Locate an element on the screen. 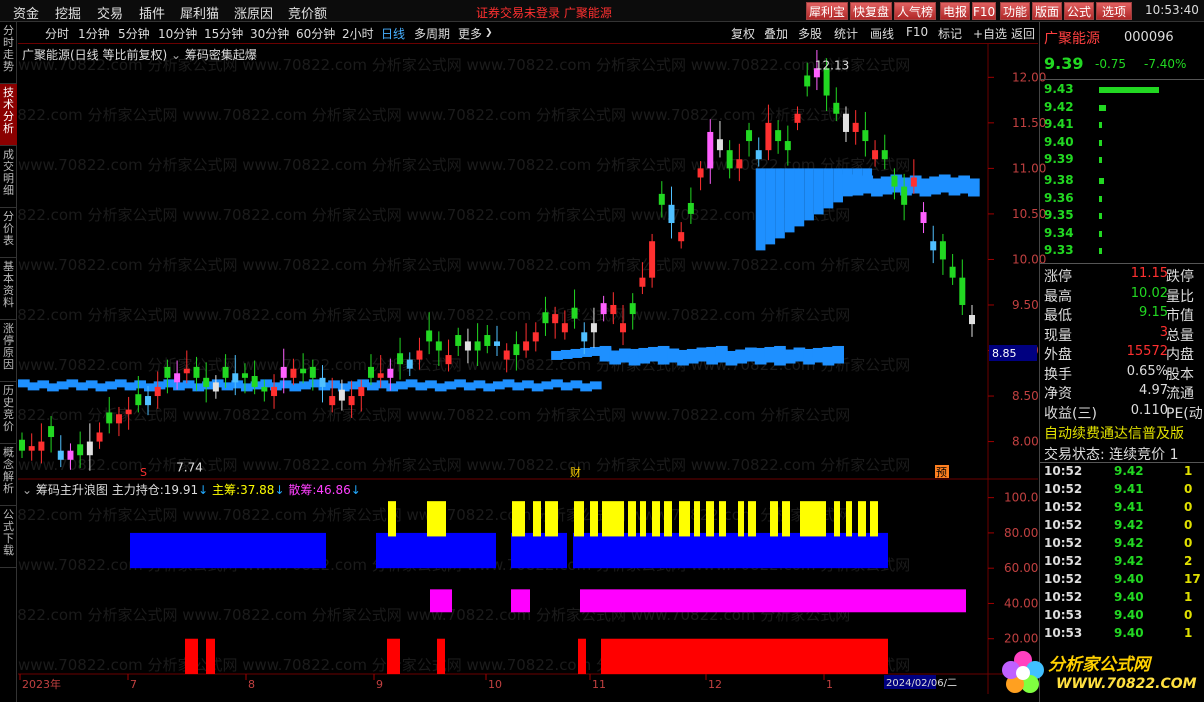 This screenshot has width=1204, height=702. date-tick-label: 11 is located at coordinates (599, 684).